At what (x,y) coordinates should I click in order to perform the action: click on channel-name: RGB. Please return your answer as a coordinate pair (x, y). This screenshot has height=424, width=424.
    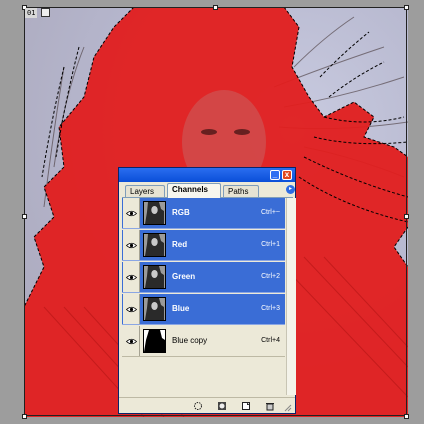
    Looking at the image, I should click on (181, 212).